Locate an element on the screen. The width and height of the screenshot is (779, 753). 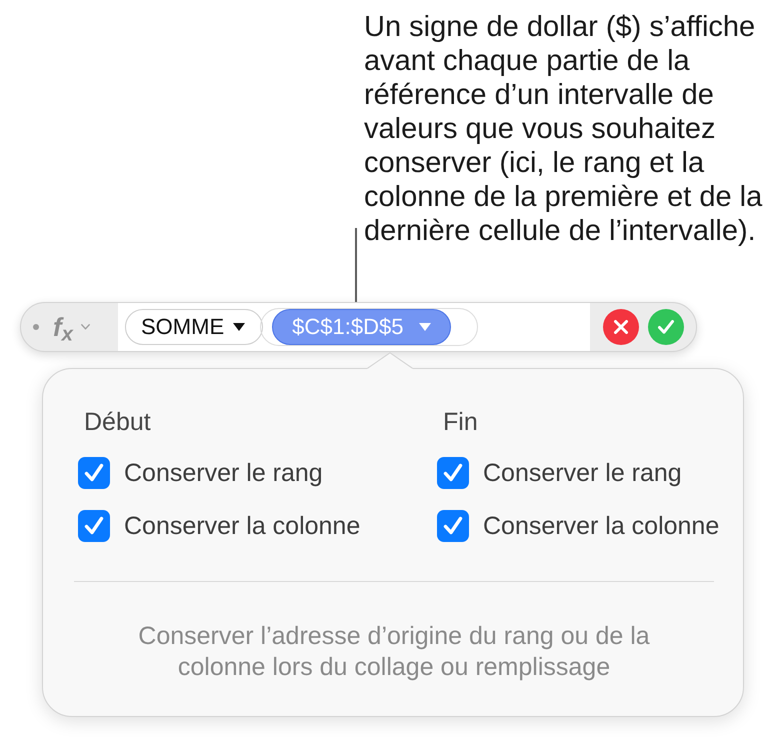
formula-input-field: SOMME $C$1:$D$5 is located at coordinates (354, 327).